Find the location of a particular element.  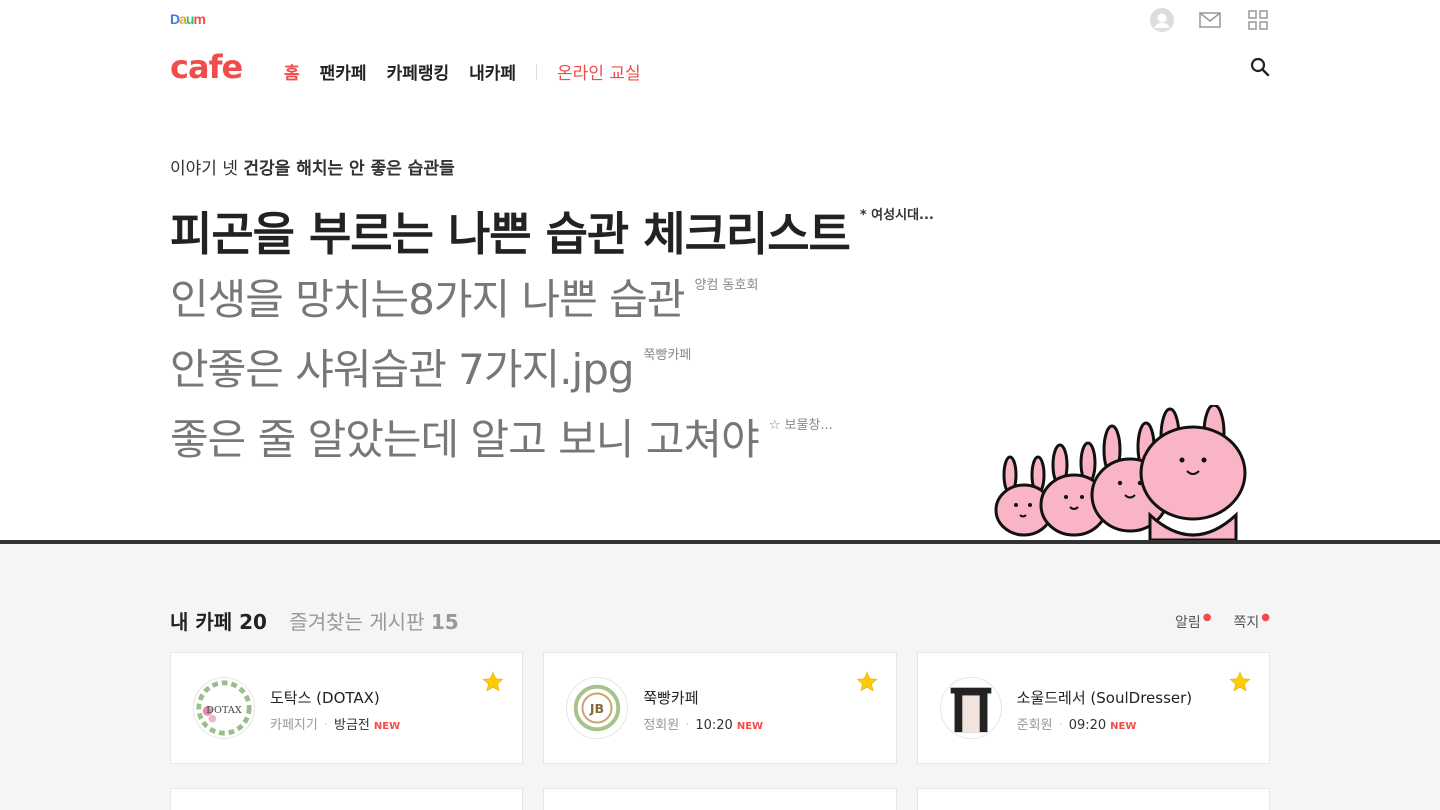

story-prefix: 이야기 넷 is located at coordinates (204, 169).